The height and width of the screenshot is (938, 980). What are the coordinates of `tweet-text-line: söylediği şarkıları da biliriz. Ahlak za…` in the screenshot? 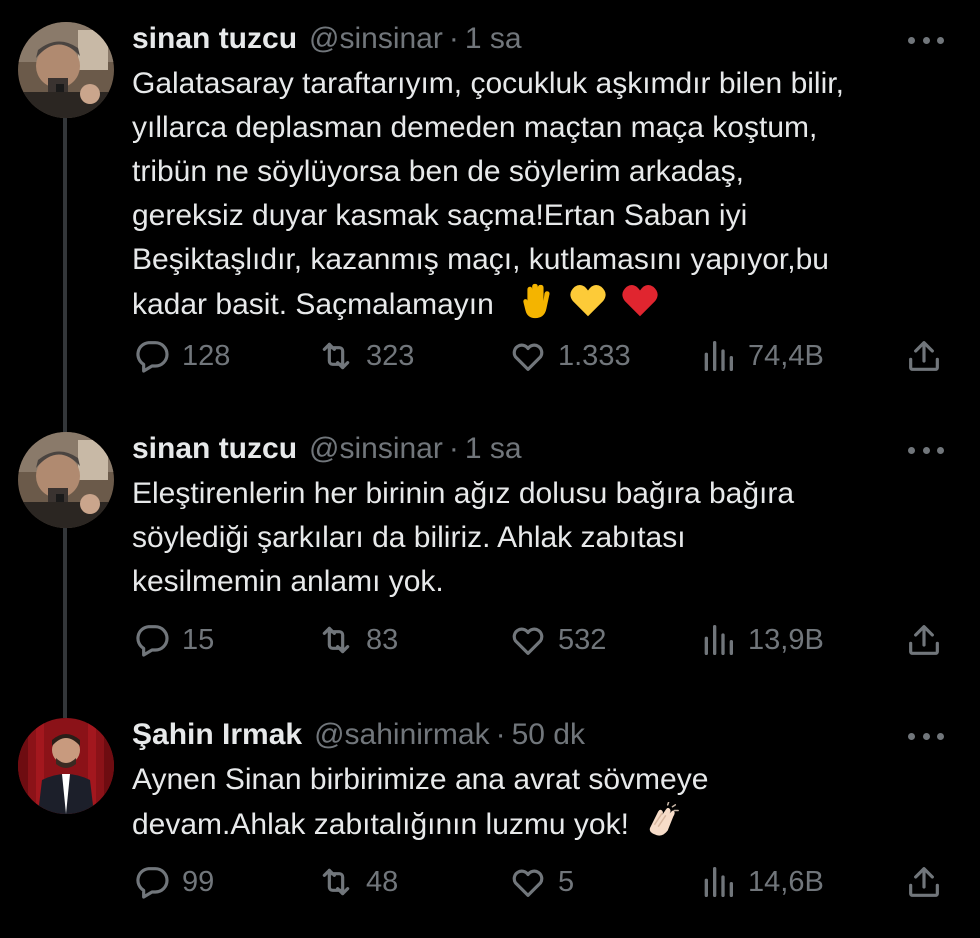 It's located at (409, 537).